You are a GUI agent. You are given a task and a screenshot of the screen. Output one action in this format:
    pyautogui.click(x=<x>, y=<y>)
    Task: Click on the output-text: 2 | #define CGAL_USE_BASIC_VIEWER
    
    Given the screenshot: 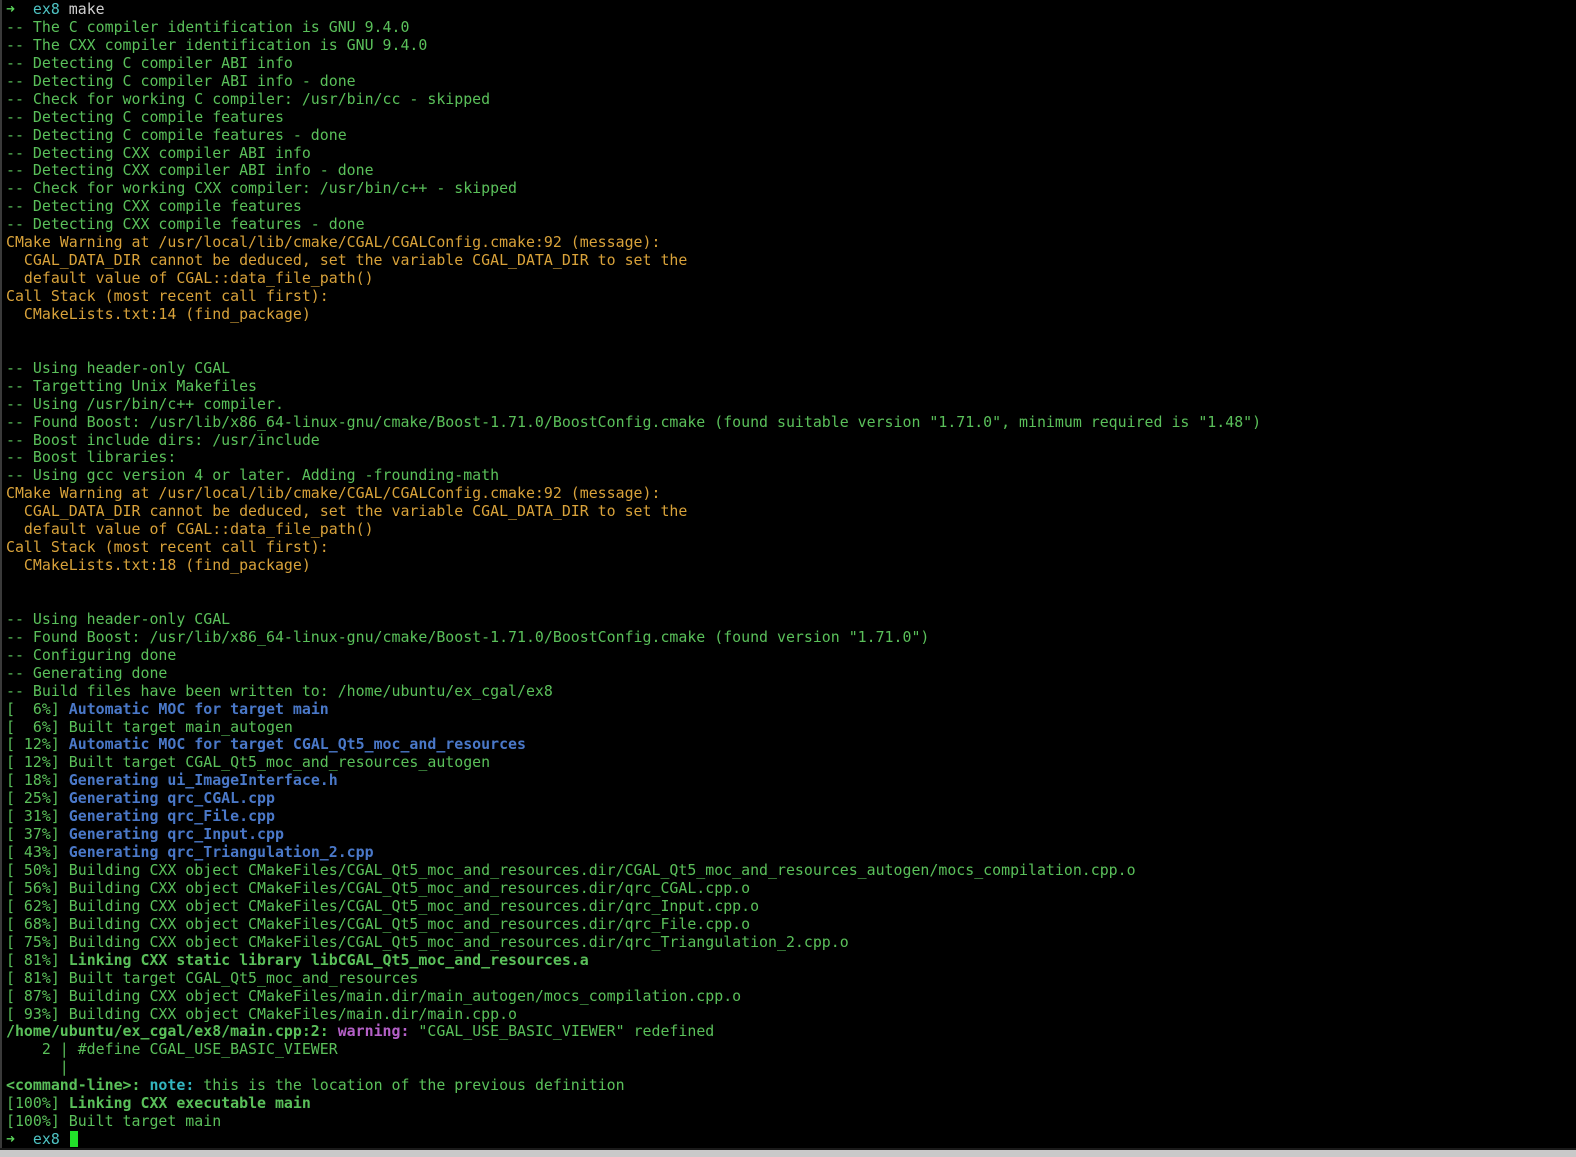 What is the action you would take?
    pyautogui.click(x=172, y=1050)
    